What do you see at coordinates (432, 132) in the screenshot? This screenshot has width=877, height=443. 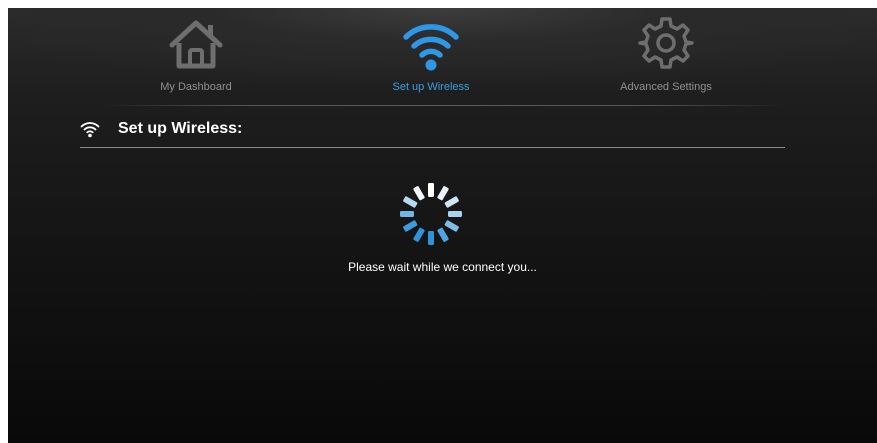 I see `section-header: Set up Wireless:` at bounding box center [432, 132].